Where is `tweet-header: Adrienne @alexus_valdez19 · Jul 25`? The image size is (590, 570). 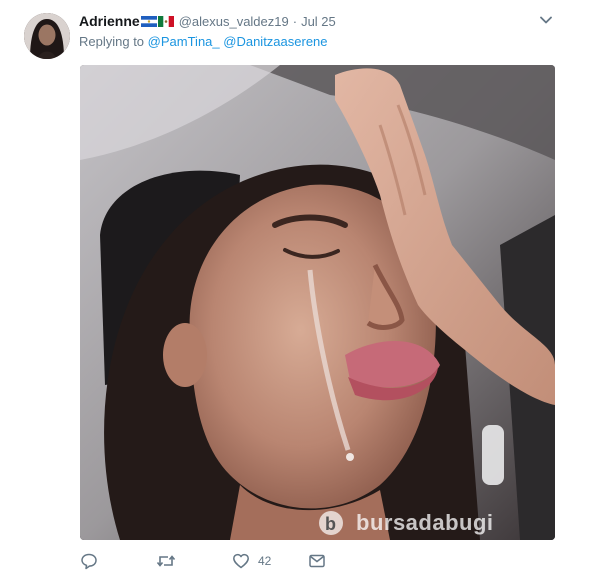
tweet-header: Adrienne @alexus_valdez19 · Jul 25 is located at coordinates (207, 21).